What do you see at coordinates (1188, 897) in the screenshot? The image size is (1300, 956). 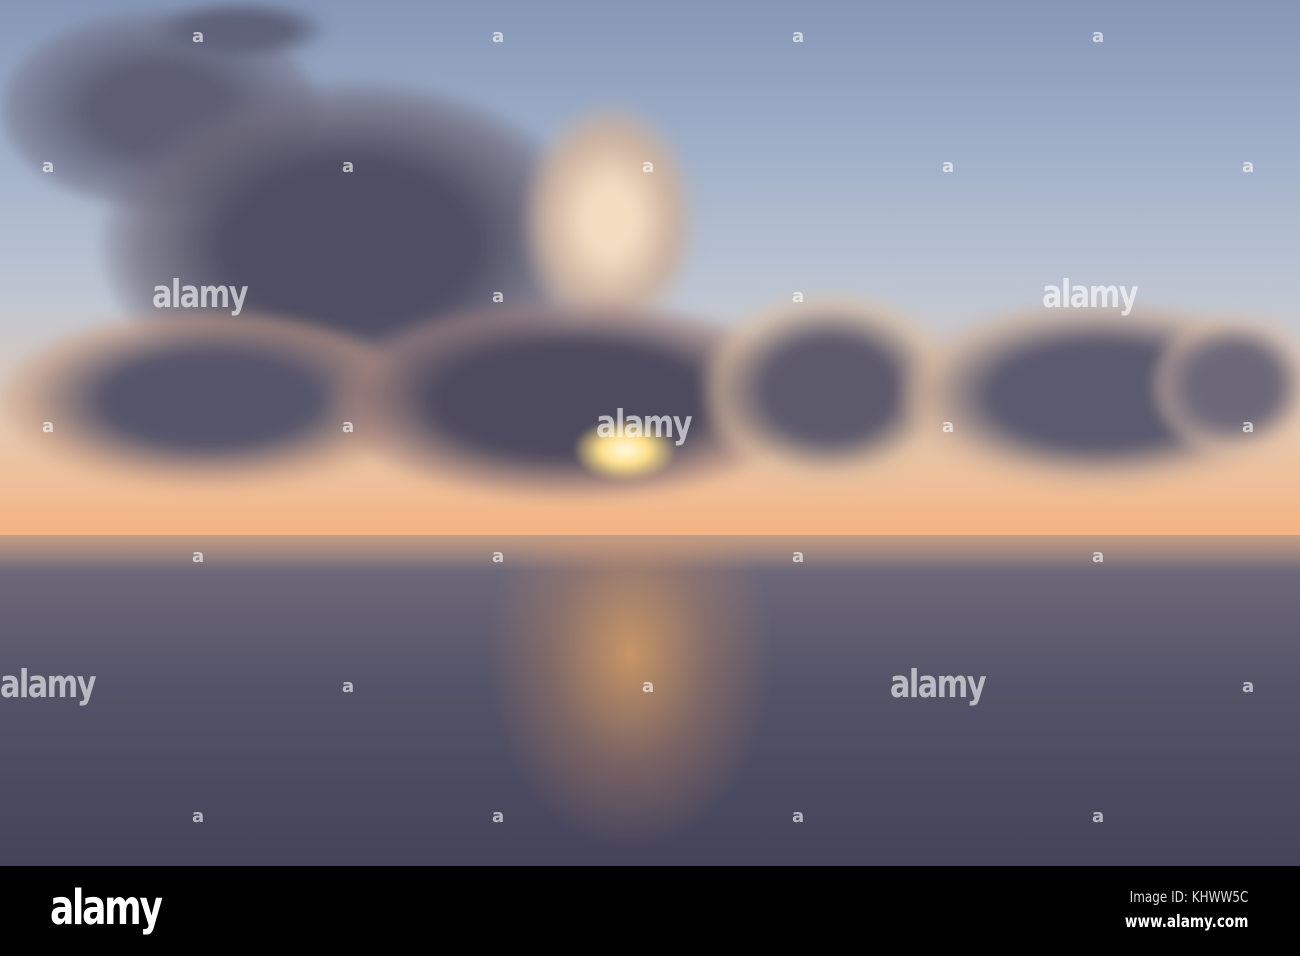 I see `image-id: Image ID: KHWW5C` at bounding box center [1188, 897].